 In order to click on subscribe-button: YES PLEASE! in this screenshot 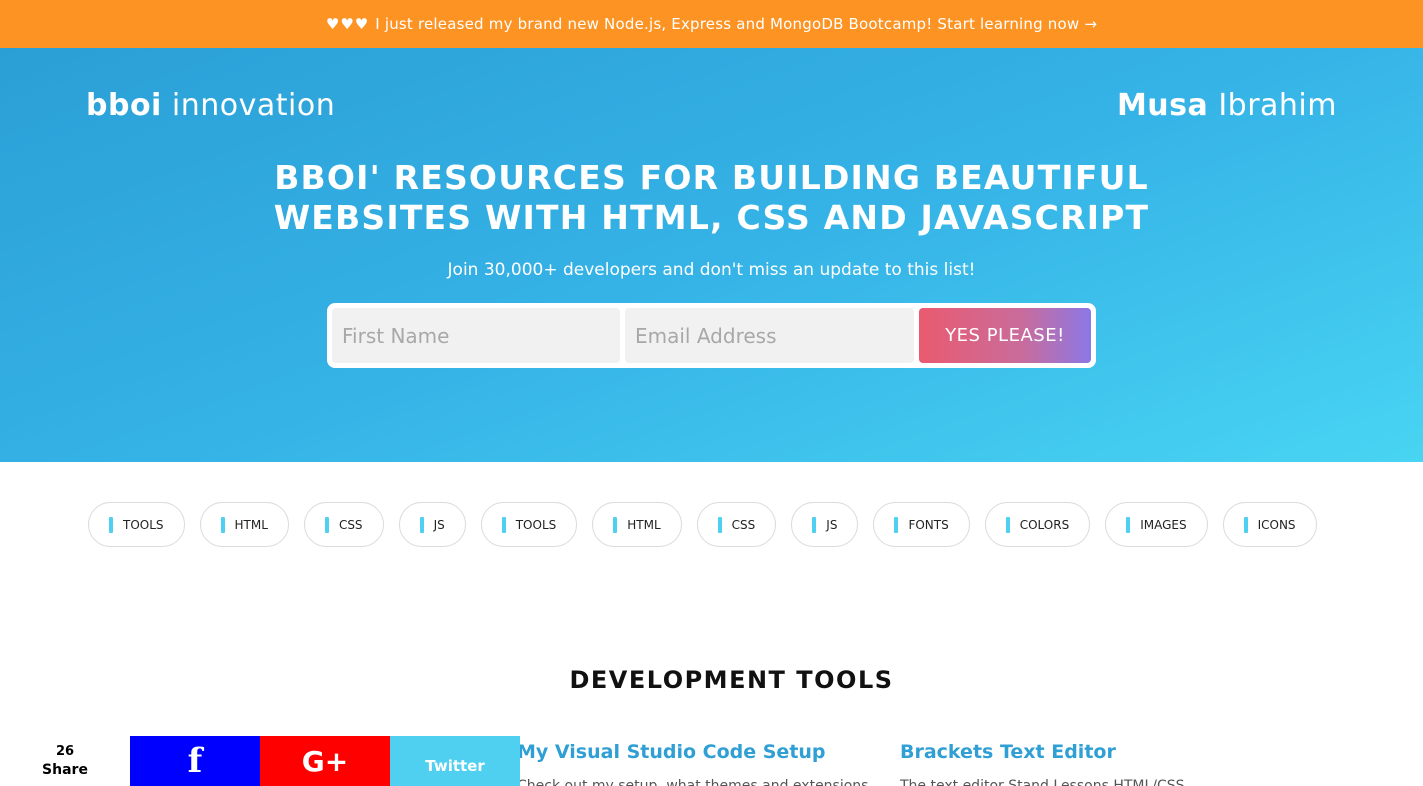, I will do `click(1005, 335)`.